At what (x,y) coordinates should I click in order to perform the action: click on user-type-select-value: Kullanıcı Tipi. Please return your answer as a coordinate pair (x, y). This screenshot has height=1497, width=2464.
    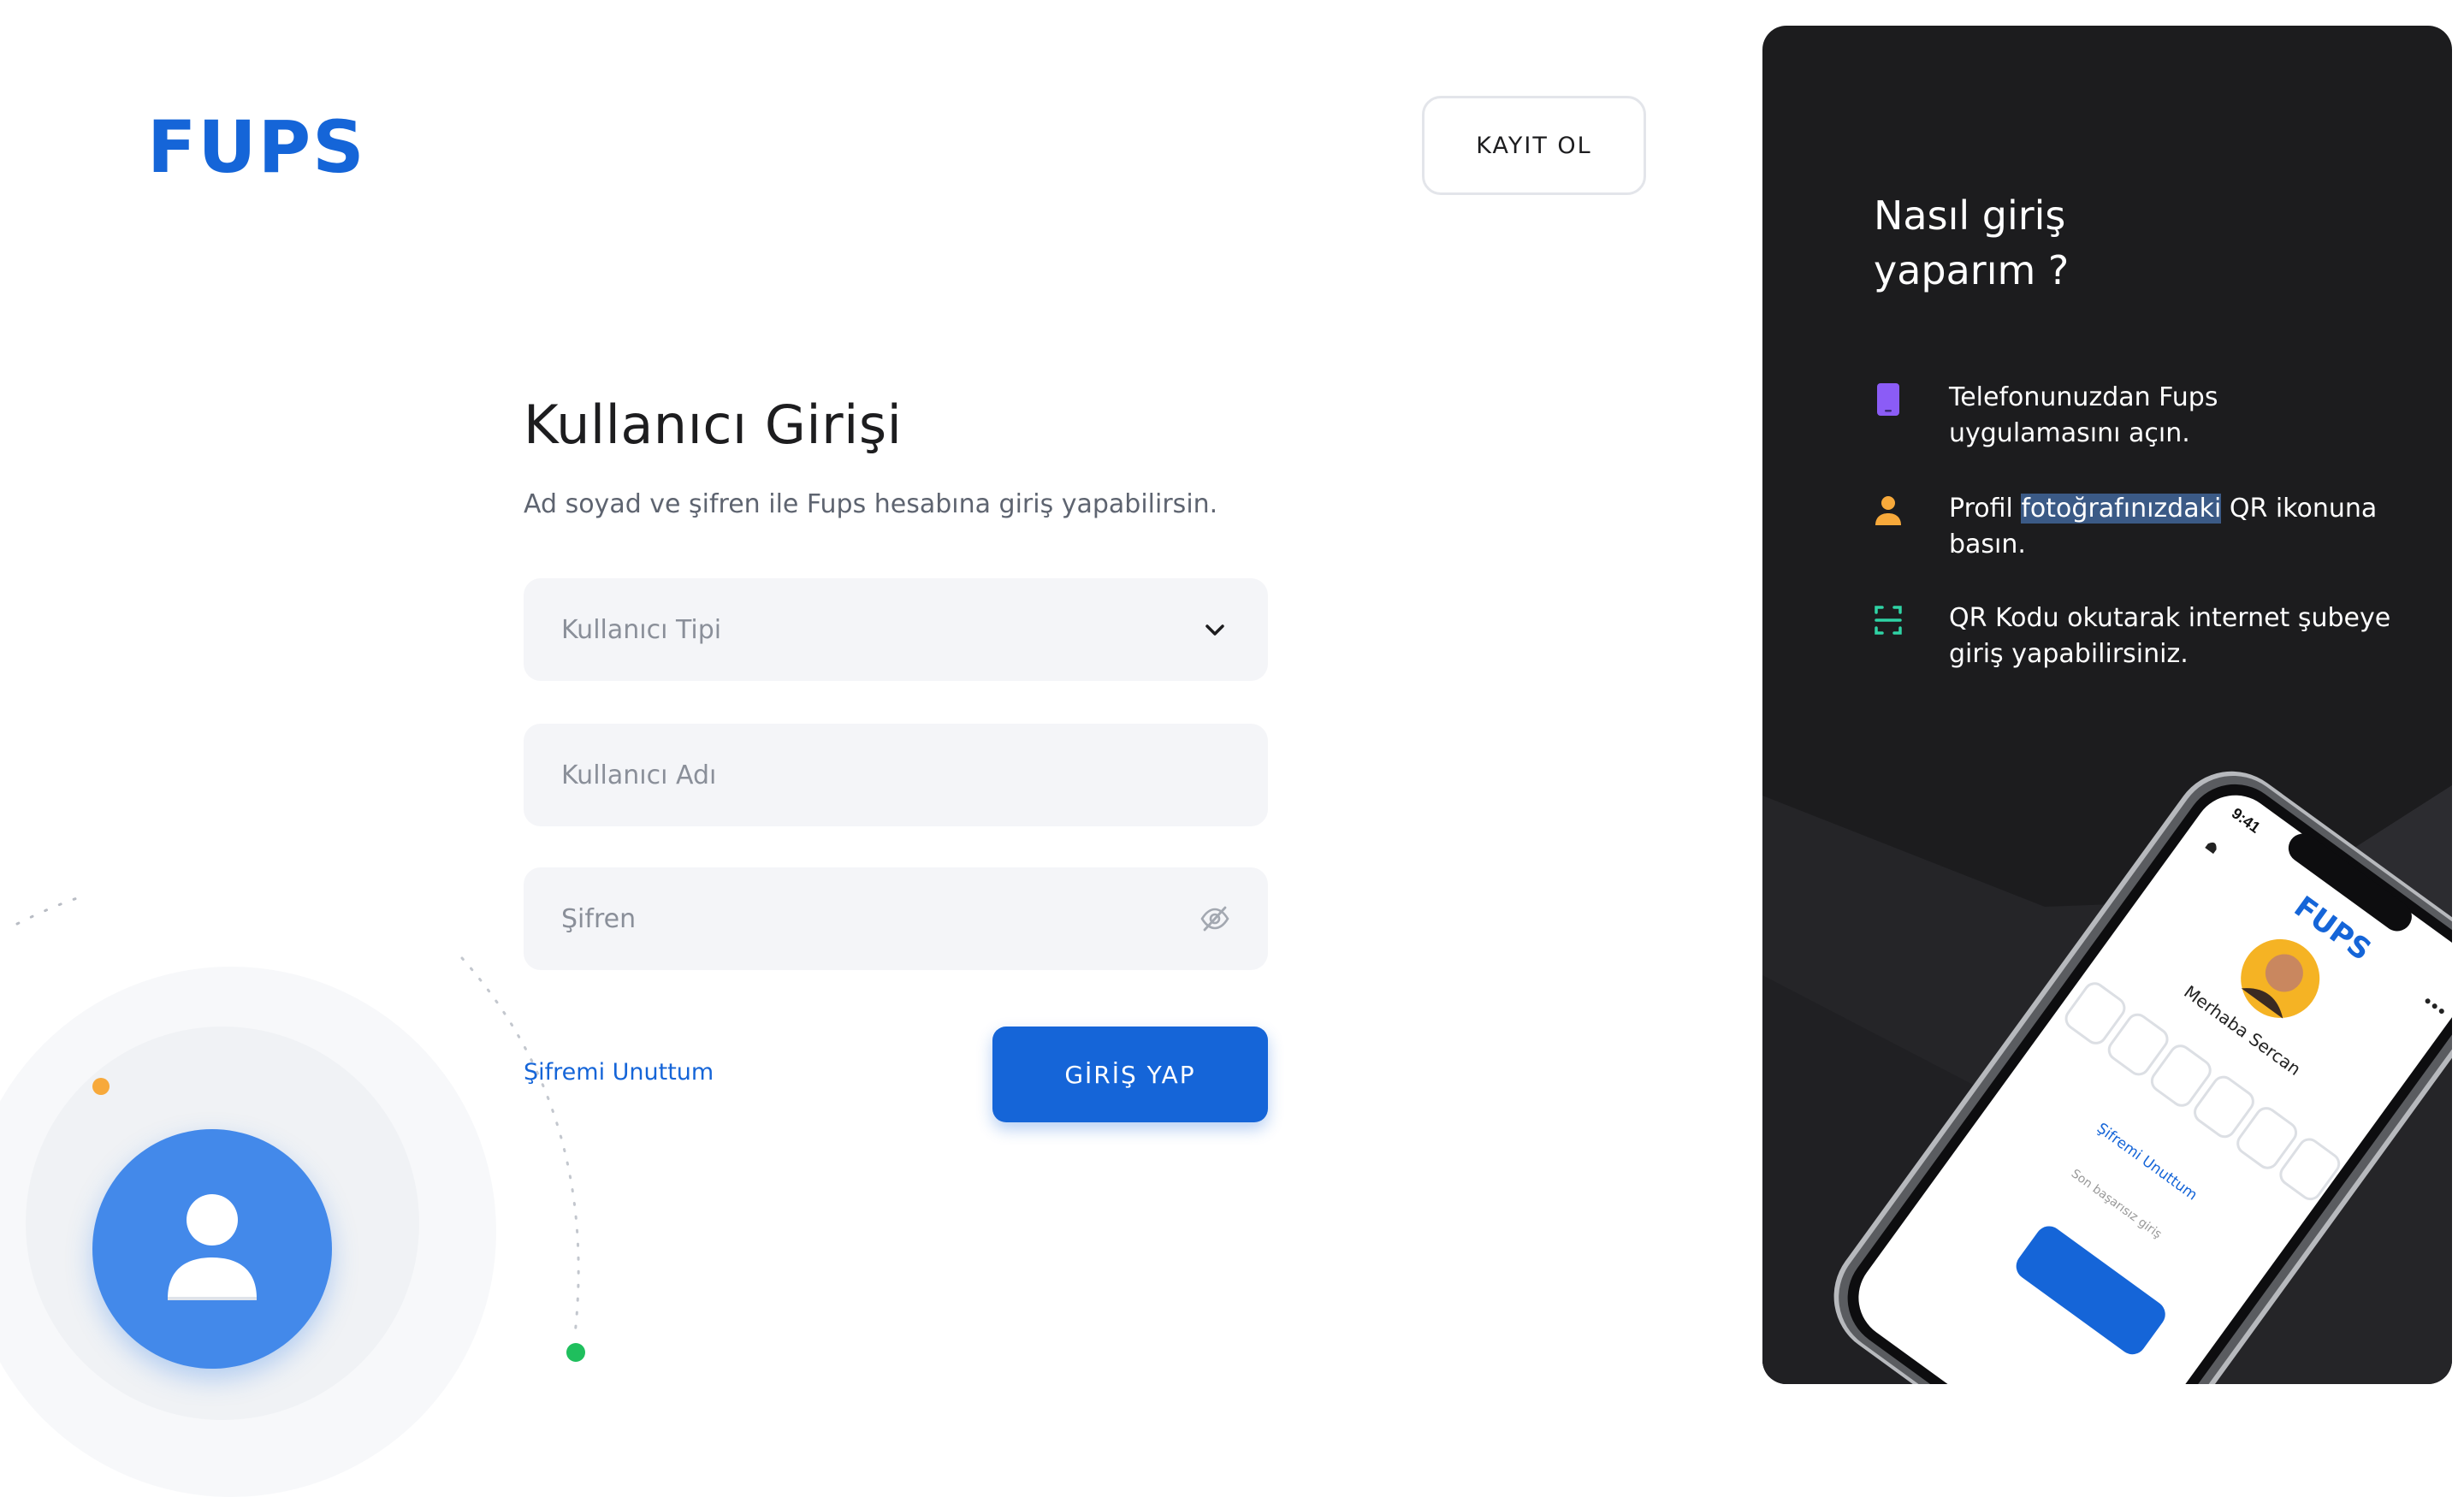
    Looking at the image, I should click on (641, 629).